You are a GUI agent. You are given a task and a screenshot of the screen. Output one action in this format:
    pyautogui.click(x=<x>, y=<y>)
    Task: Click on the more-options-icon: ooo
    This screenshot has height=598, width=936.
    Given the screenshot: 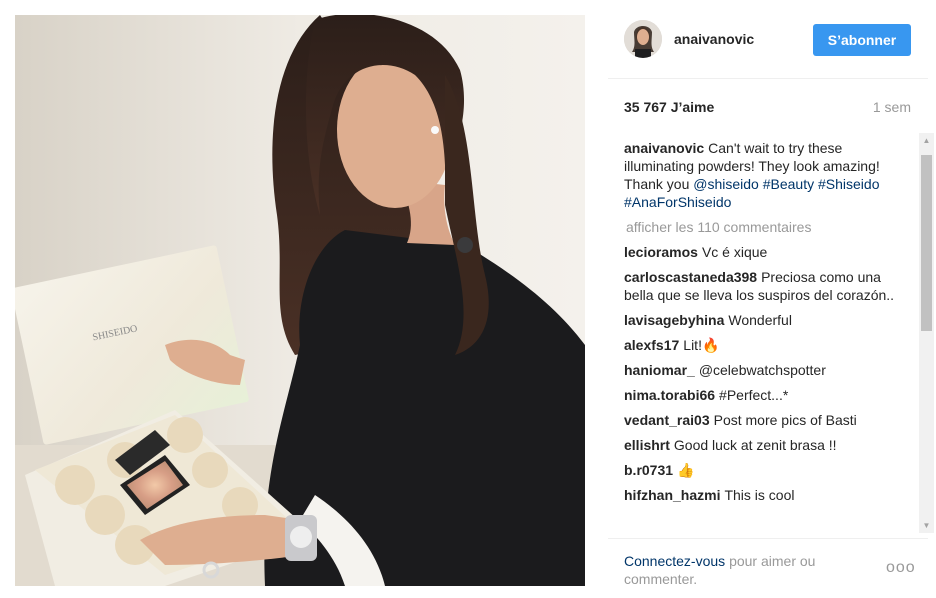 What is the action you would take?
    pyautogui.click(x=901, y=568)
    